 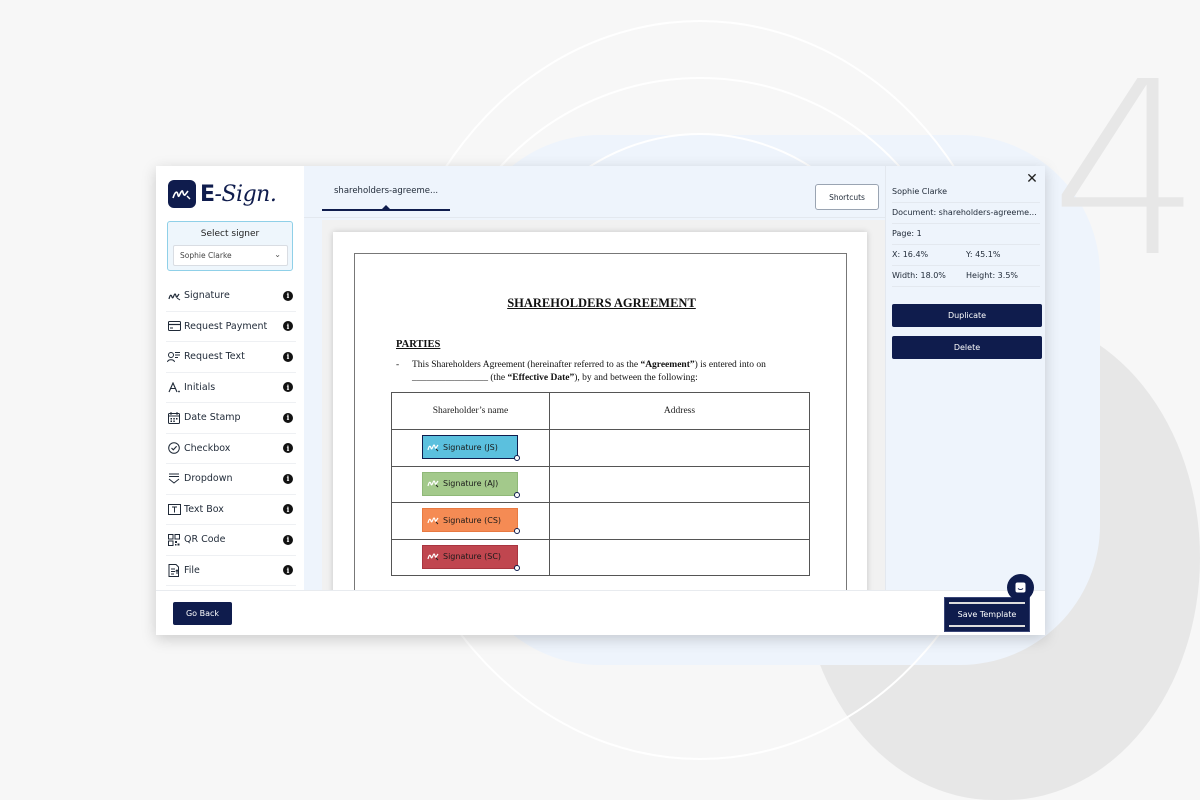 I want to click on tool-signature: Signature i, so click(x=231, y=296).